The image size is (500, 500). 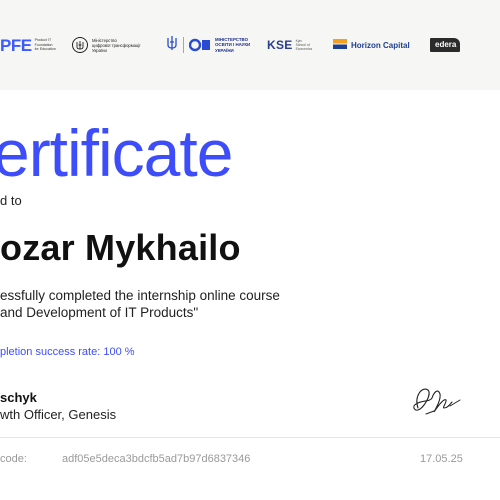 I want to click on edera-logo-text: edera, so click(x=445, y=45).